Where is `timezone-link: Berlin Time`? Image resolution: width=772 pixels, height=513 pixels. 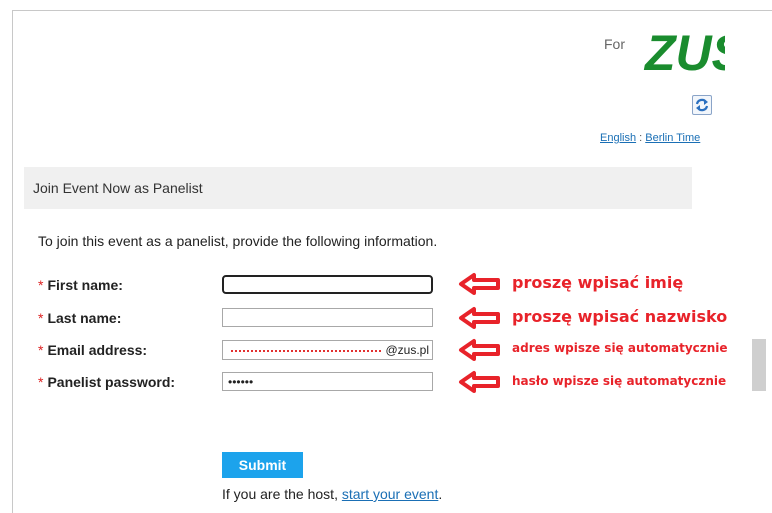 timezone-link: Berlin Time is located at coordinates (672, 138).